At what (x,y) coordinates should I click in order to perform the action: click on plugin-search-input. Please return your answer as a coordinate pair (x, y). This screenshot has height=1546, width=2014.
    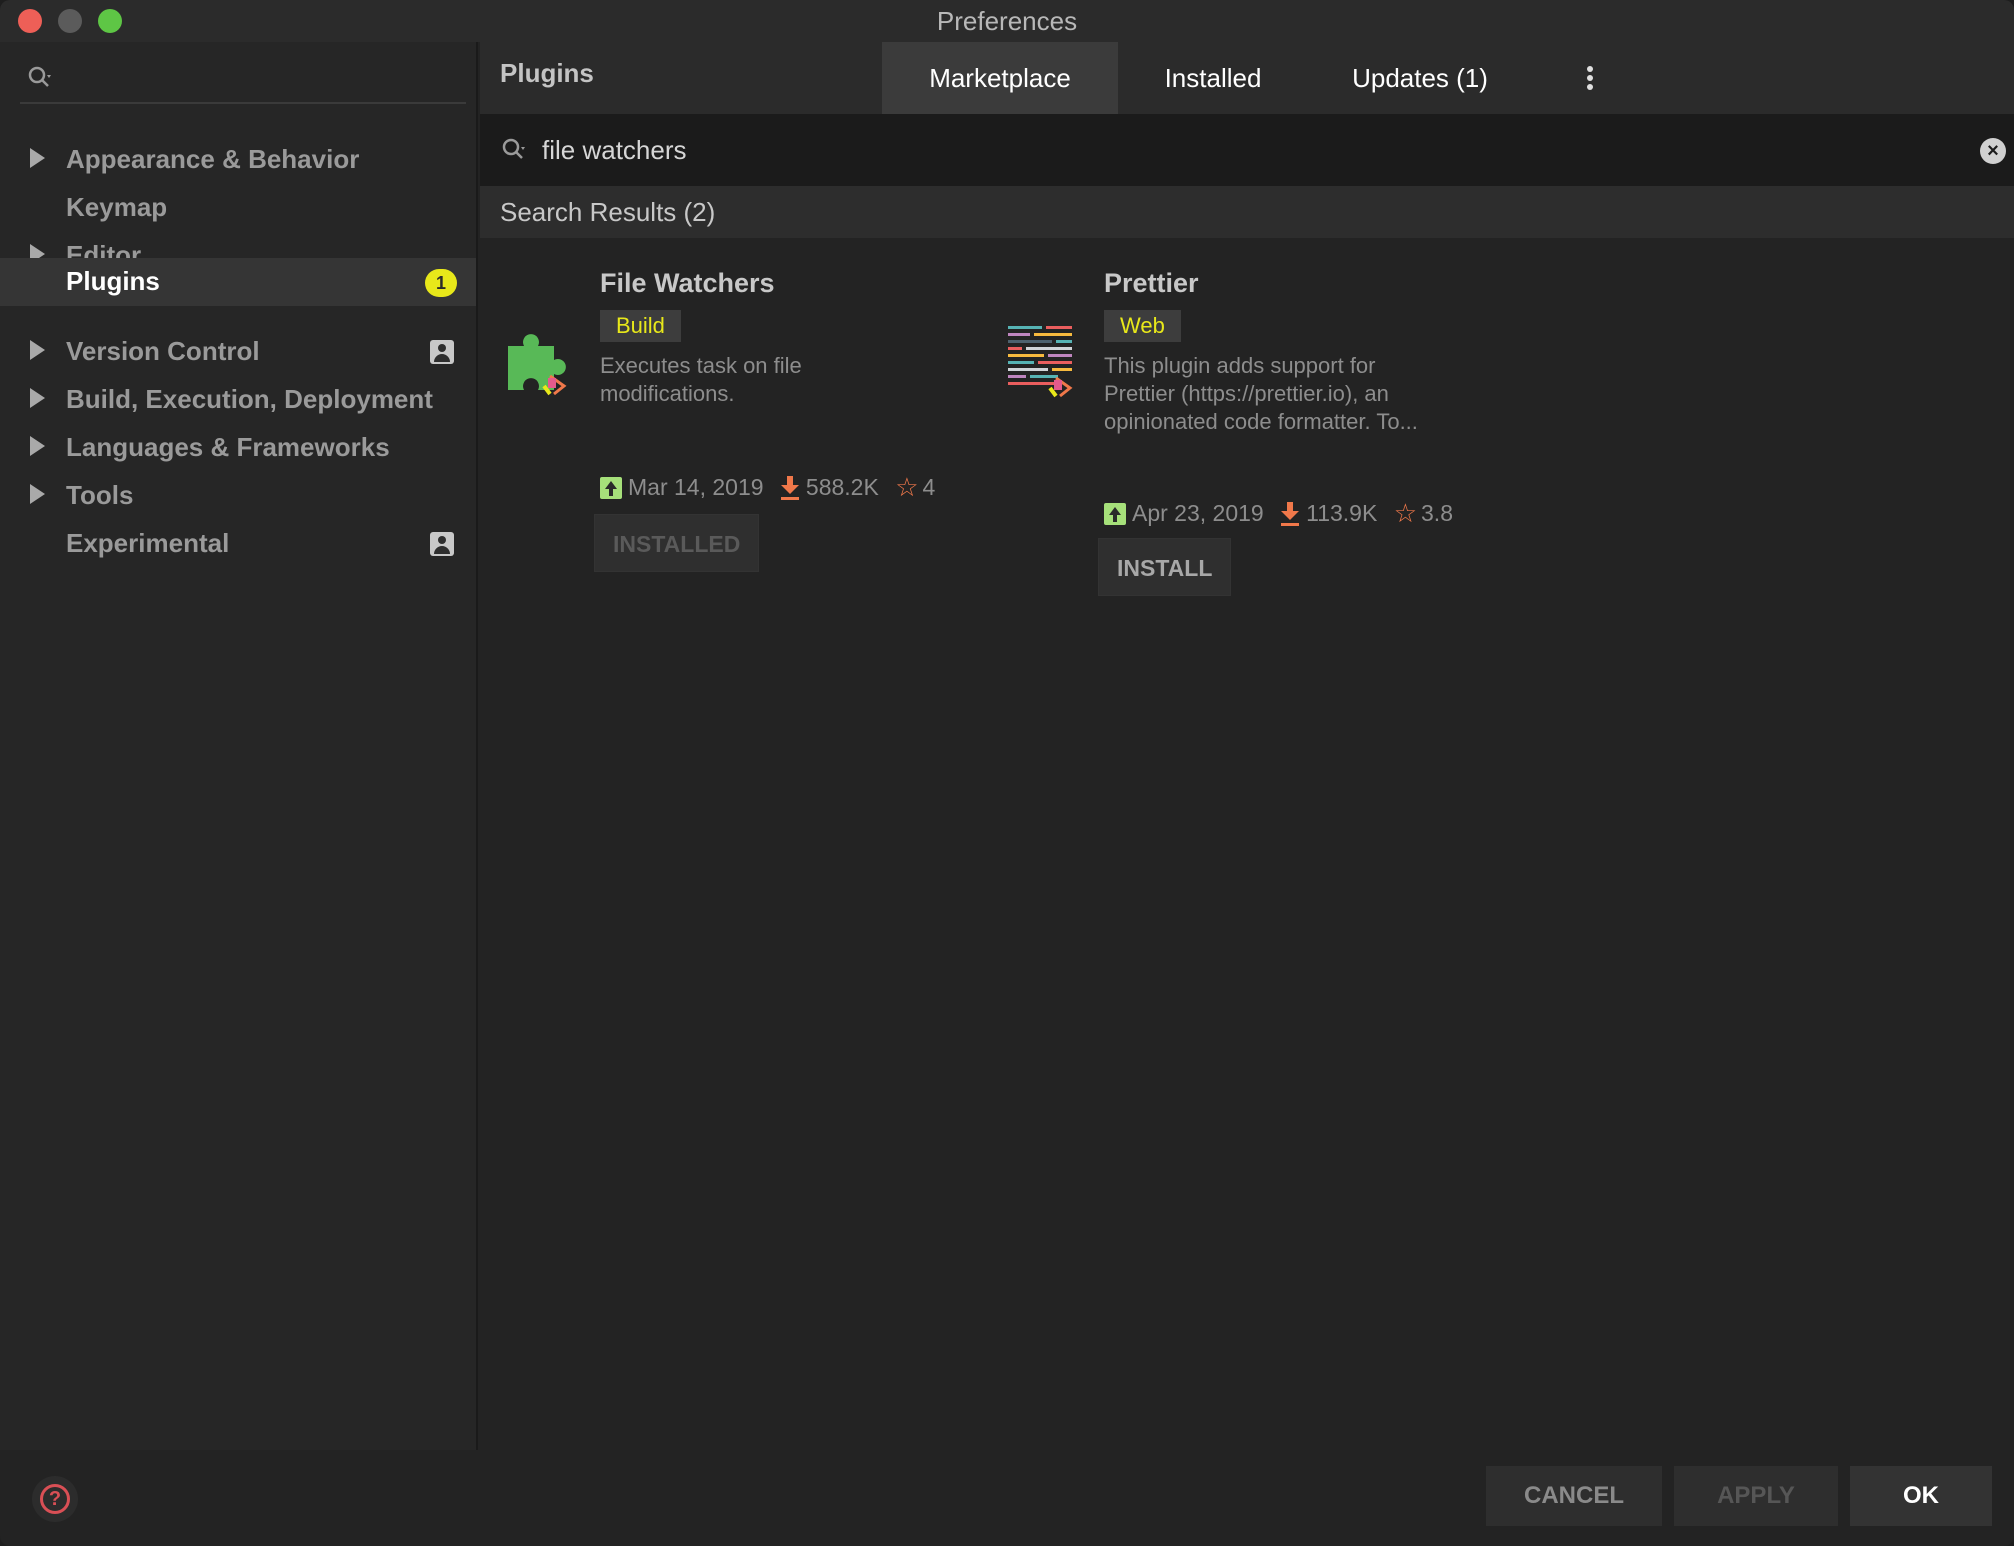
    Looking at the image, I should click on (1242, 150).